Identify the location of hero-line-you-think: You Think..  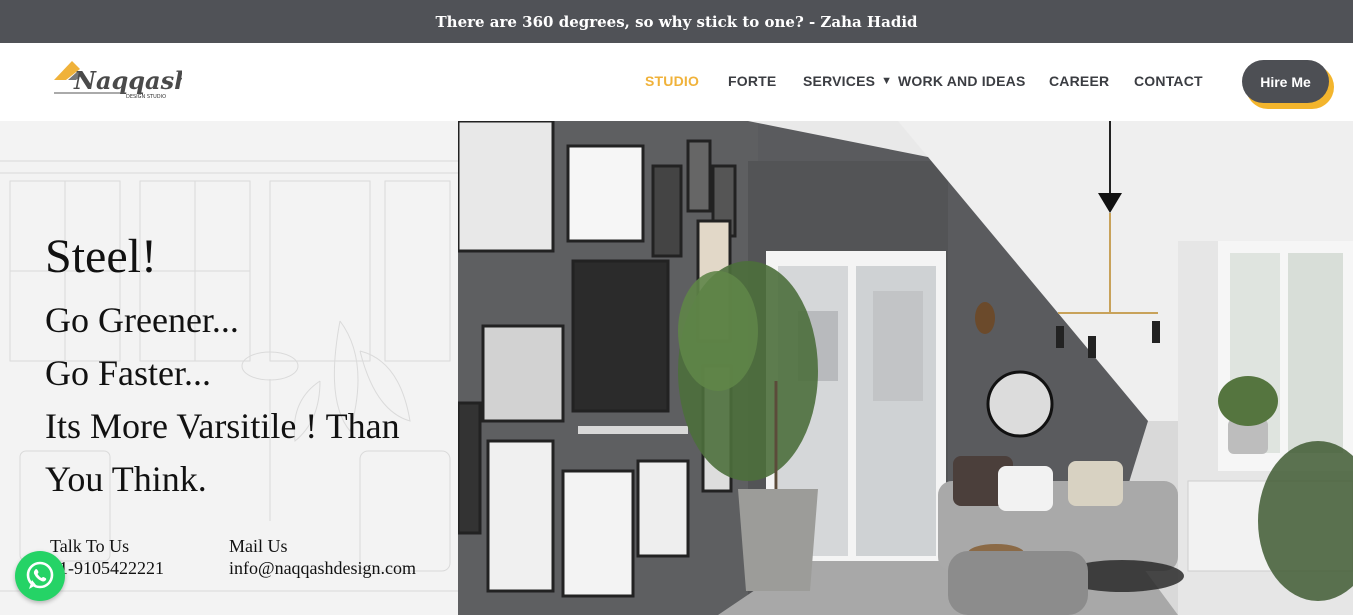
(126, 479).